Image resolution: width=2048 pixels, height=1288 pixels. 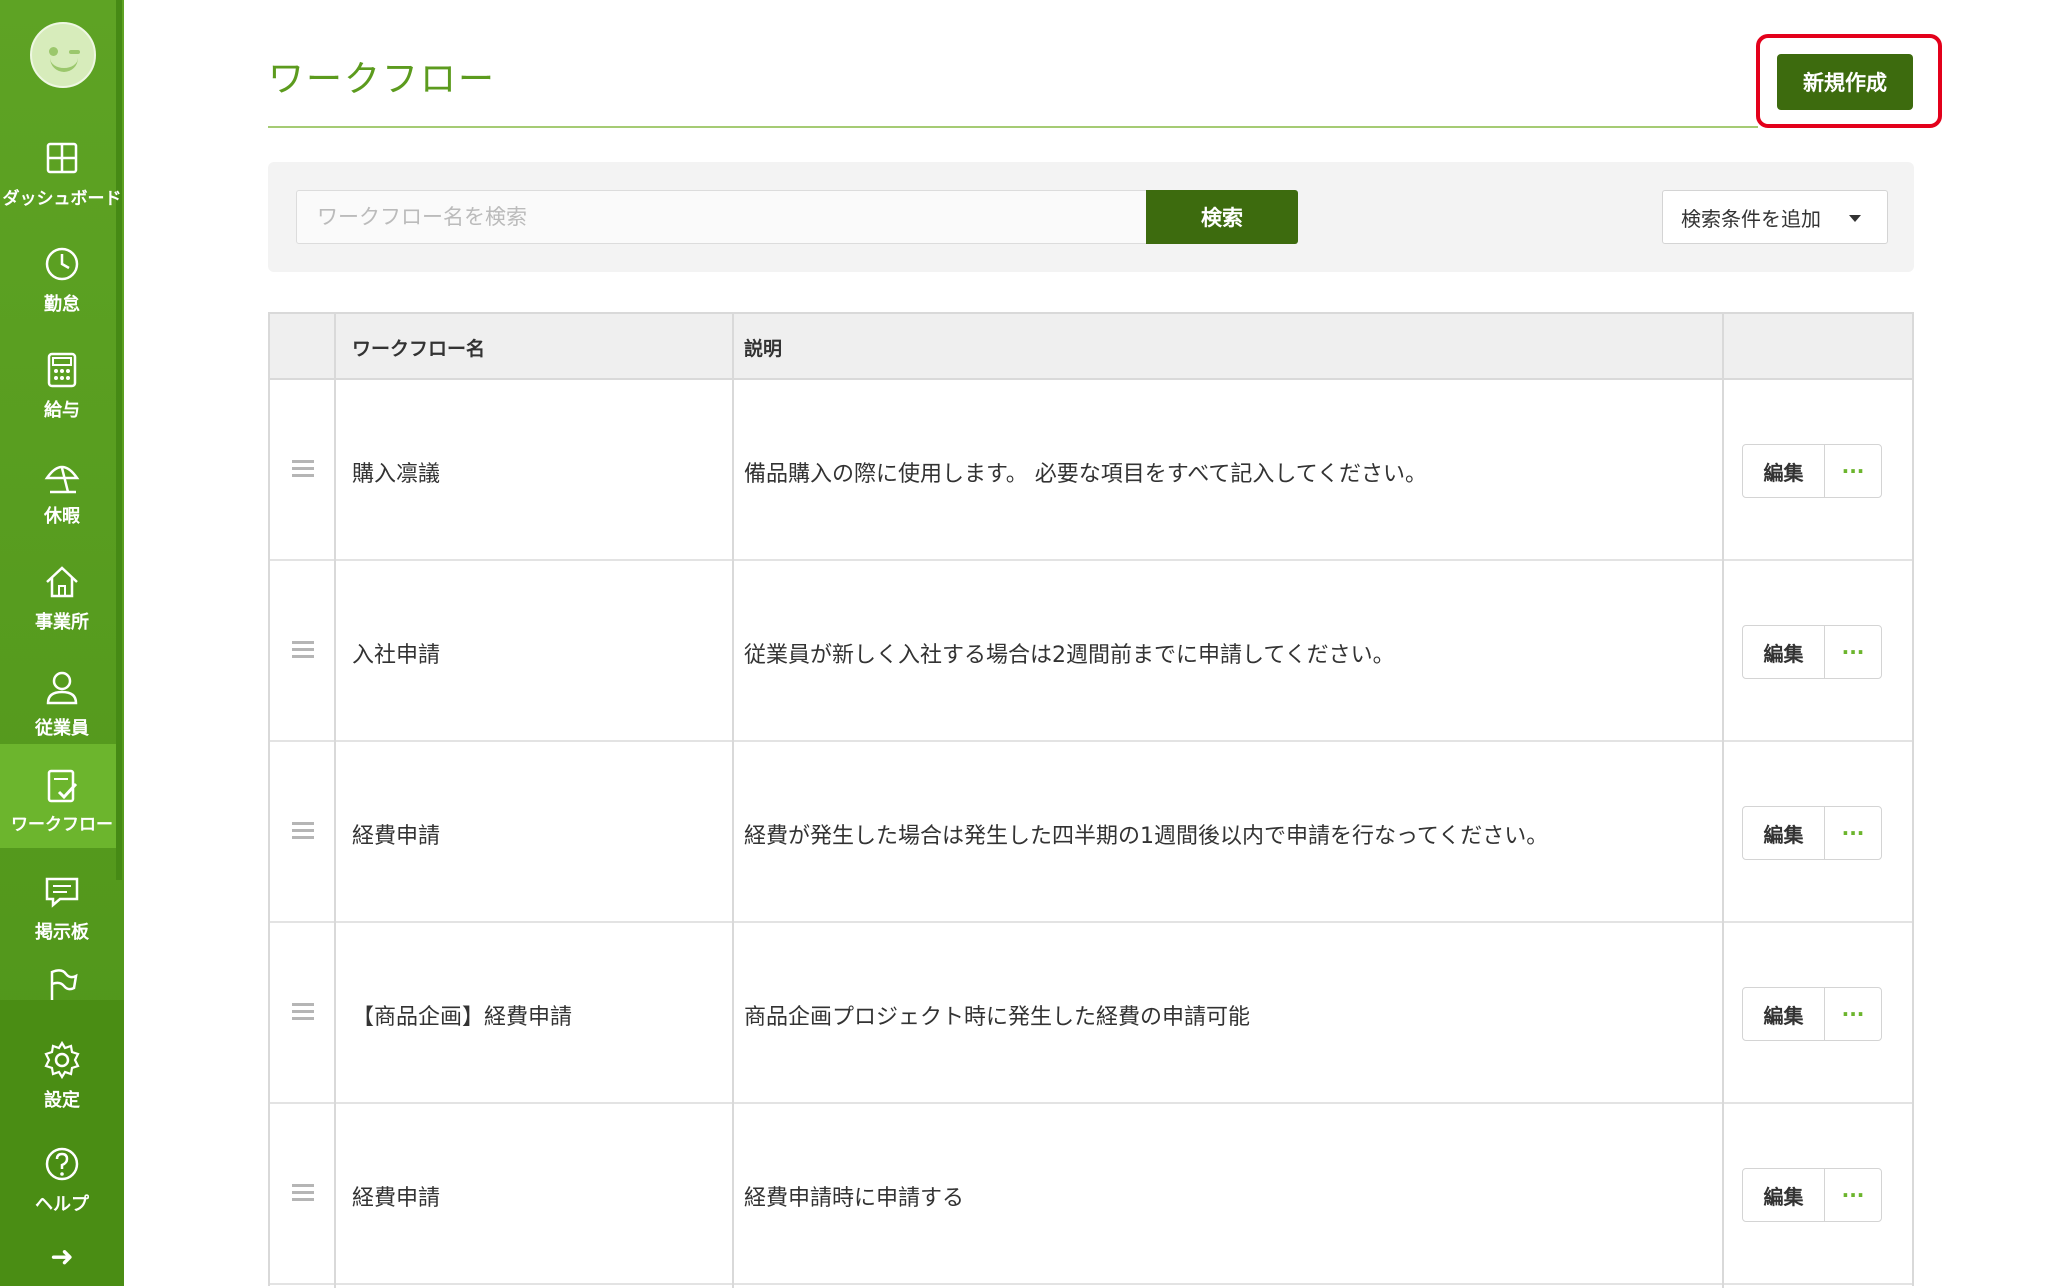 What do you see at coordinates (419, 349) in the screenshot?
I see `column-header-name: ワークフロー名` at bounding box center [419, 349].